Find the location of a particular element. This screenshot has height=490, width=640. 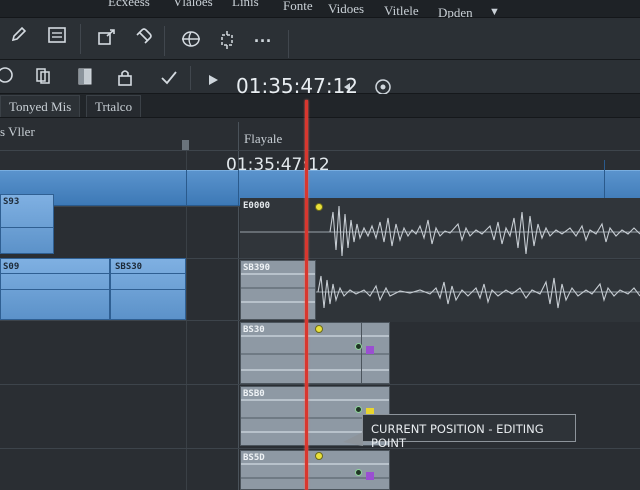

video-clip: S93 is located at coordinates (27, 224).